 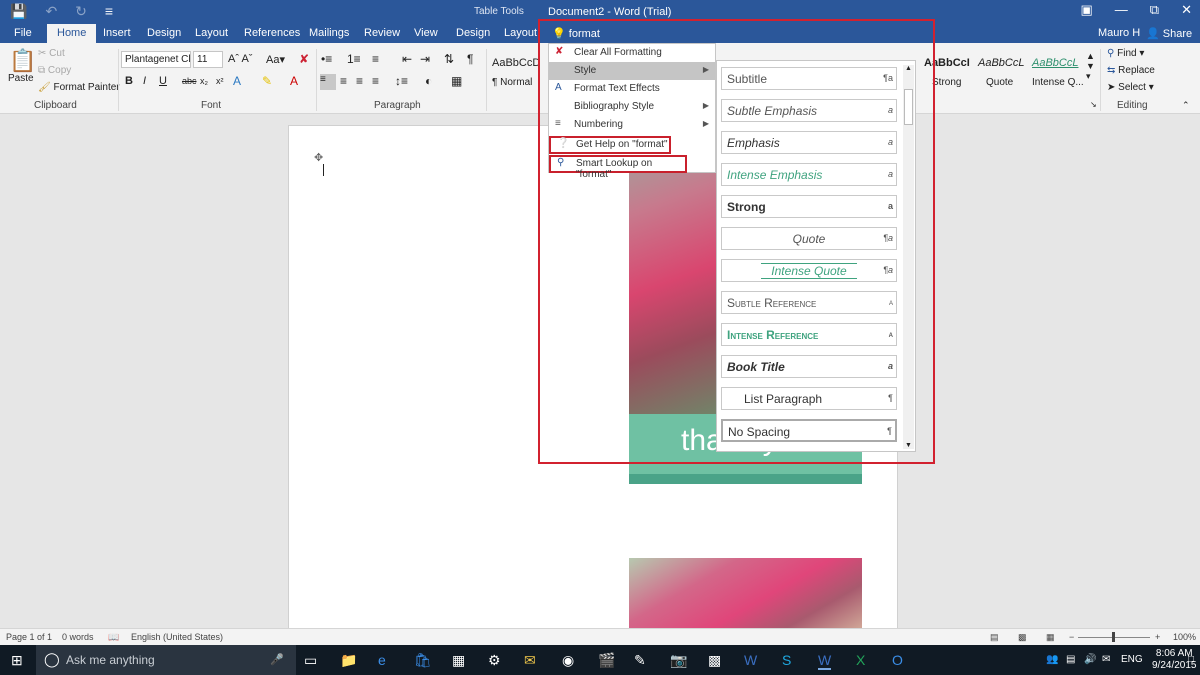 What do you see at coordinates (129, 81) in the screenshot?
I see `bold-button: B` at bounding box center [129, 81].